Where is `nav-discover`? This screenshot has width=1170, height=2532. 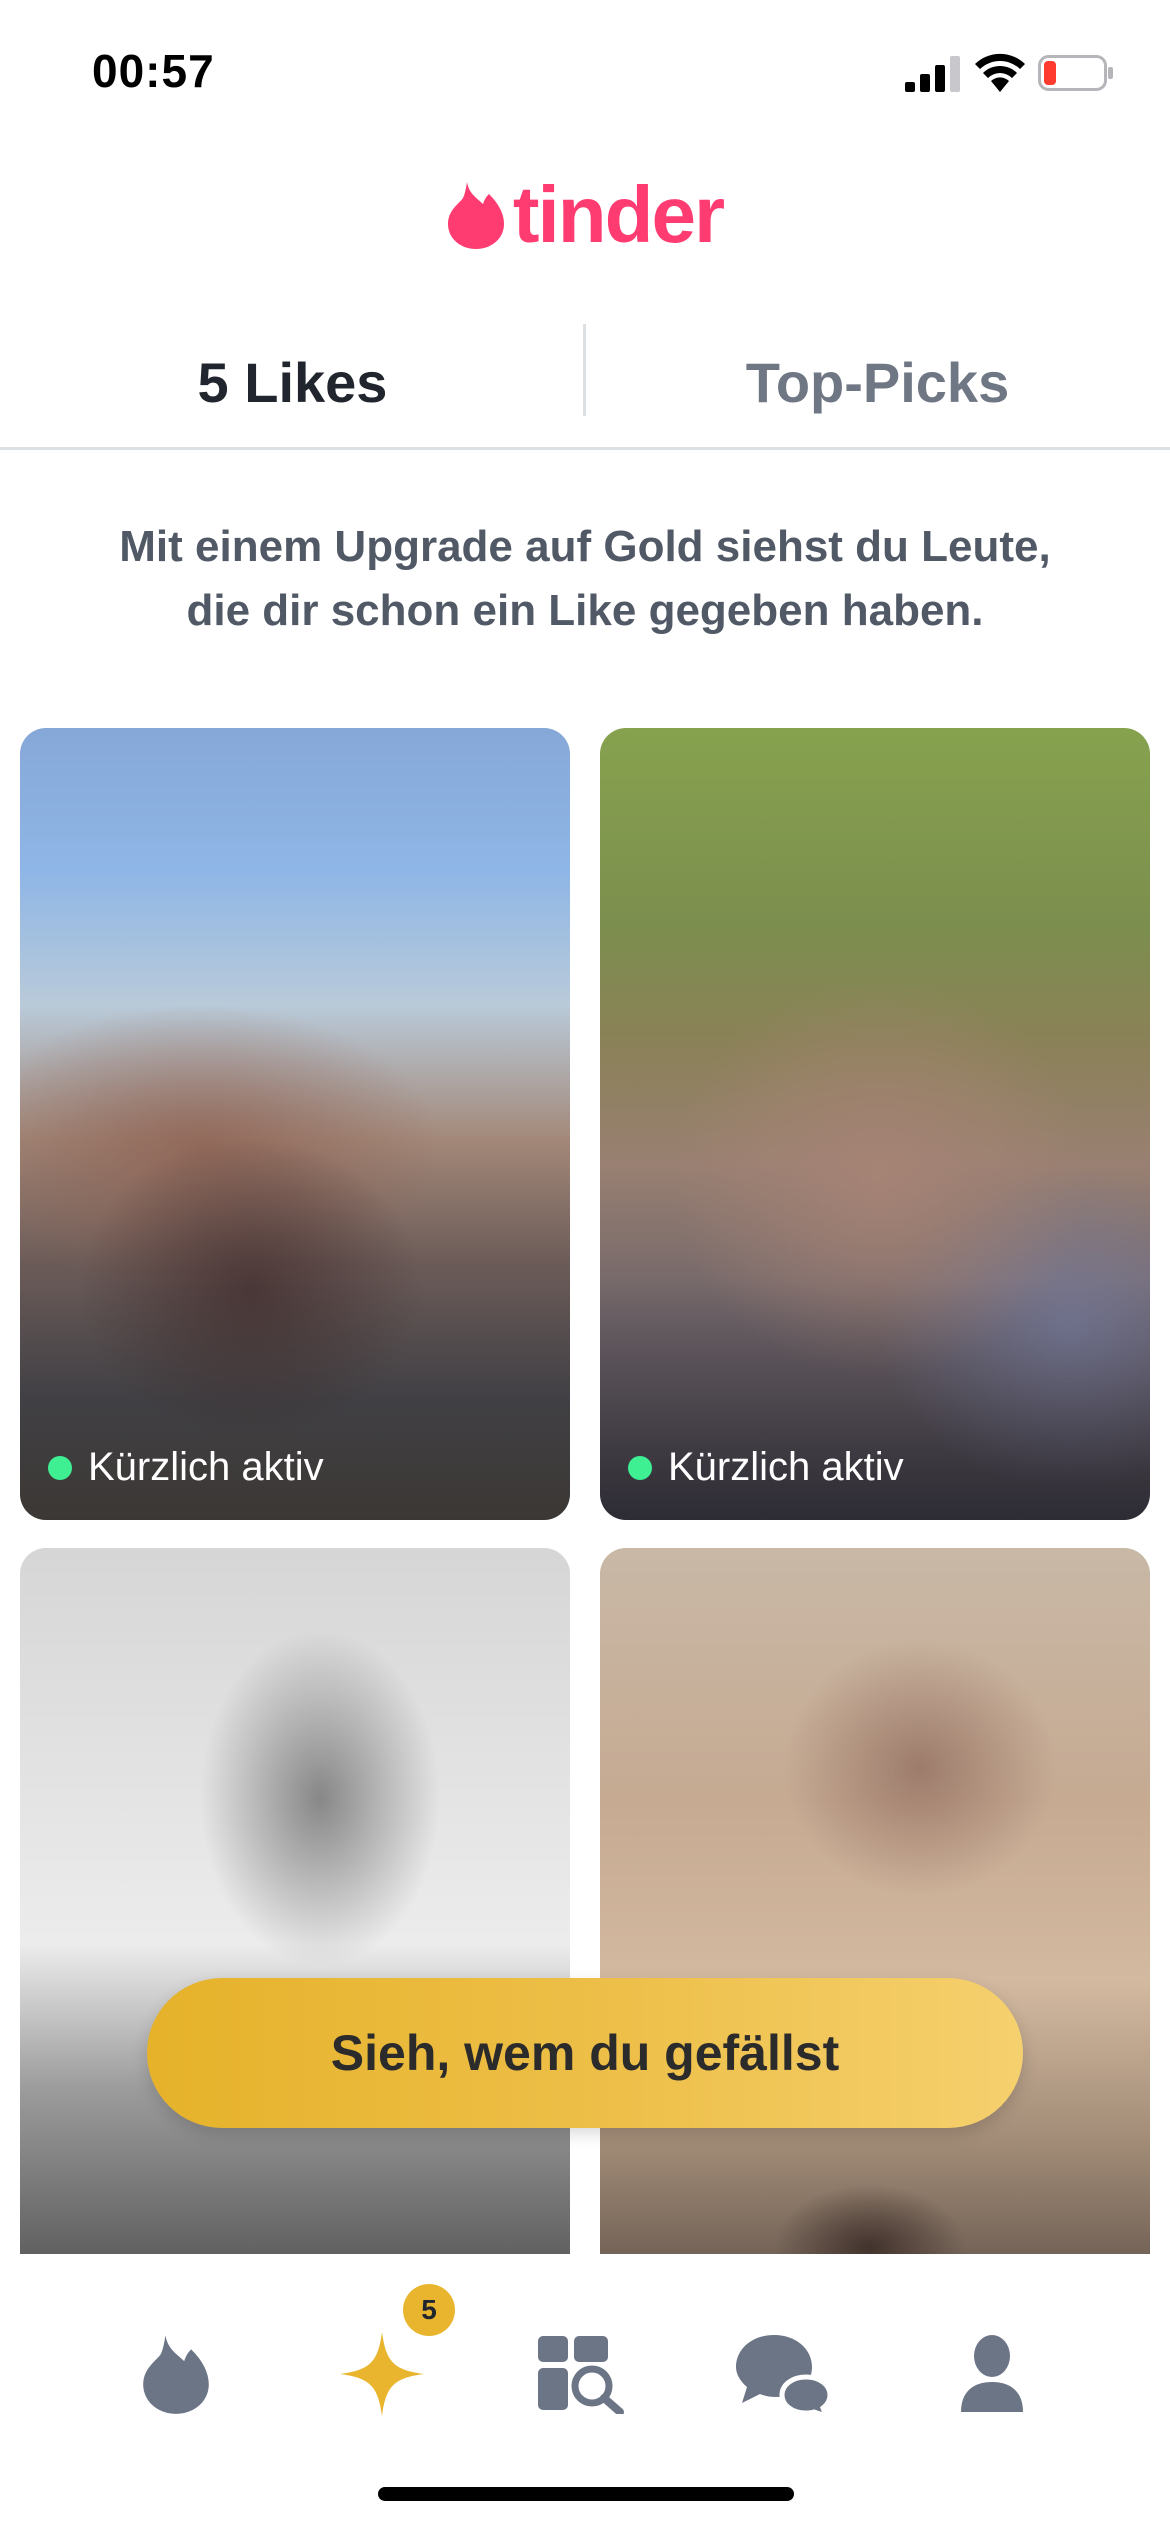
nav-discover is located at coordinates (176, 2374).